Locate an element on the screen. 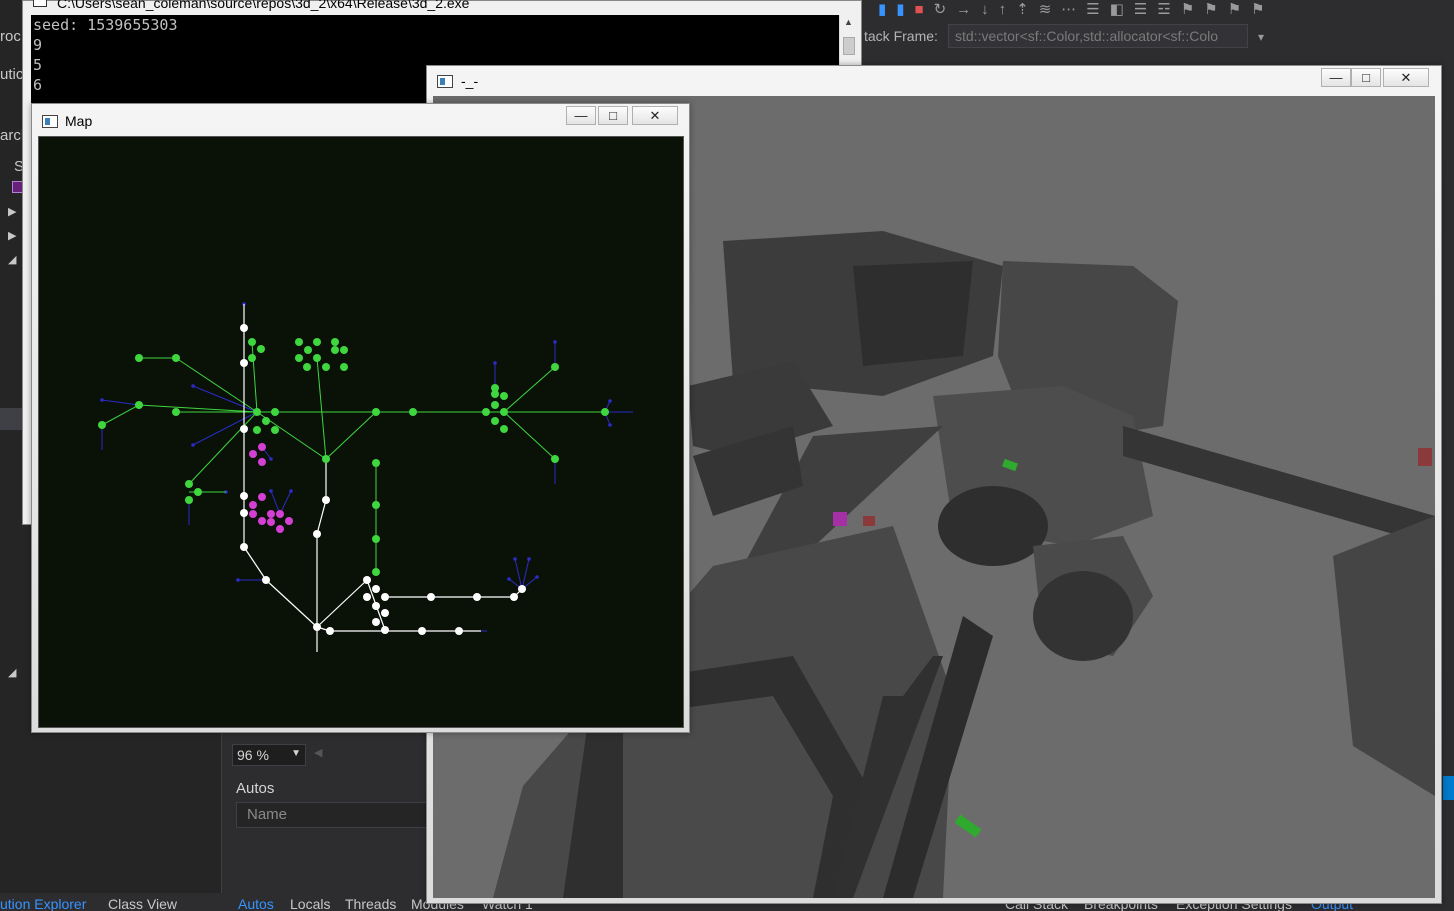 Image resolution: width=1454 pixels, height=911 pixels. scroll-up-icon: ▲ is located at coordinates (848, 22).